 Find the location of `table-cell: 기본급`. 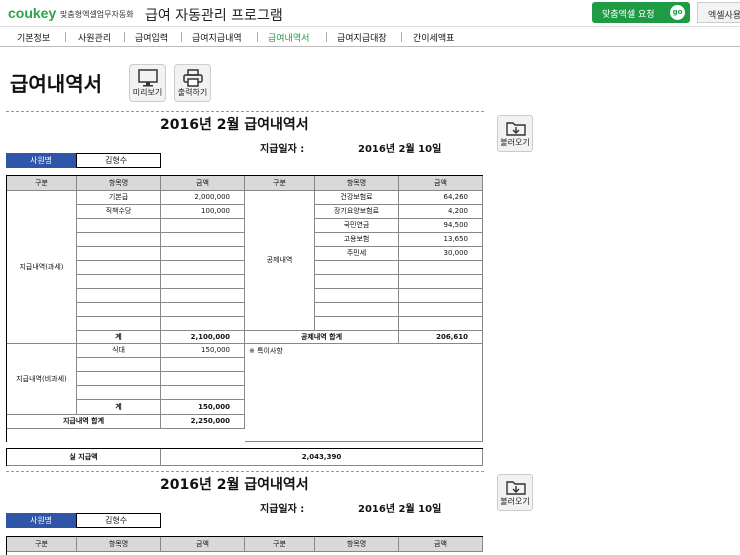

table-cell: 기본급 is located at coordinates (119, 198).